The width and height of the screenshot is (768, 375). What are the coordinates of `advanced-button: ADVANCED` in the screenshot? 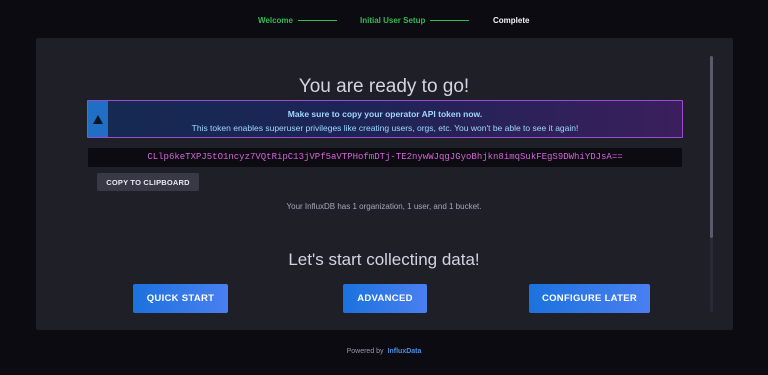 It's located at (385, 298).